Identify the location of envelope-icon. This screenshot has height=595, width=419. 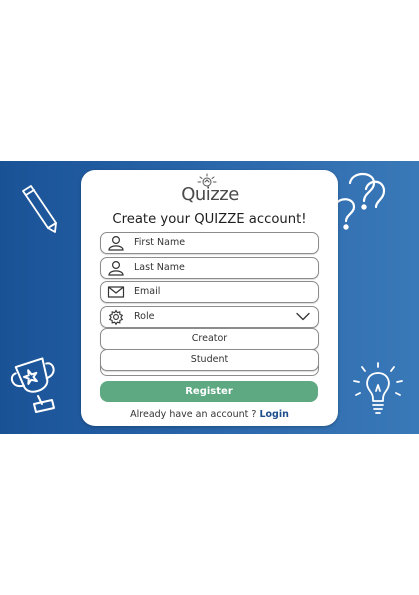
(116, 292).